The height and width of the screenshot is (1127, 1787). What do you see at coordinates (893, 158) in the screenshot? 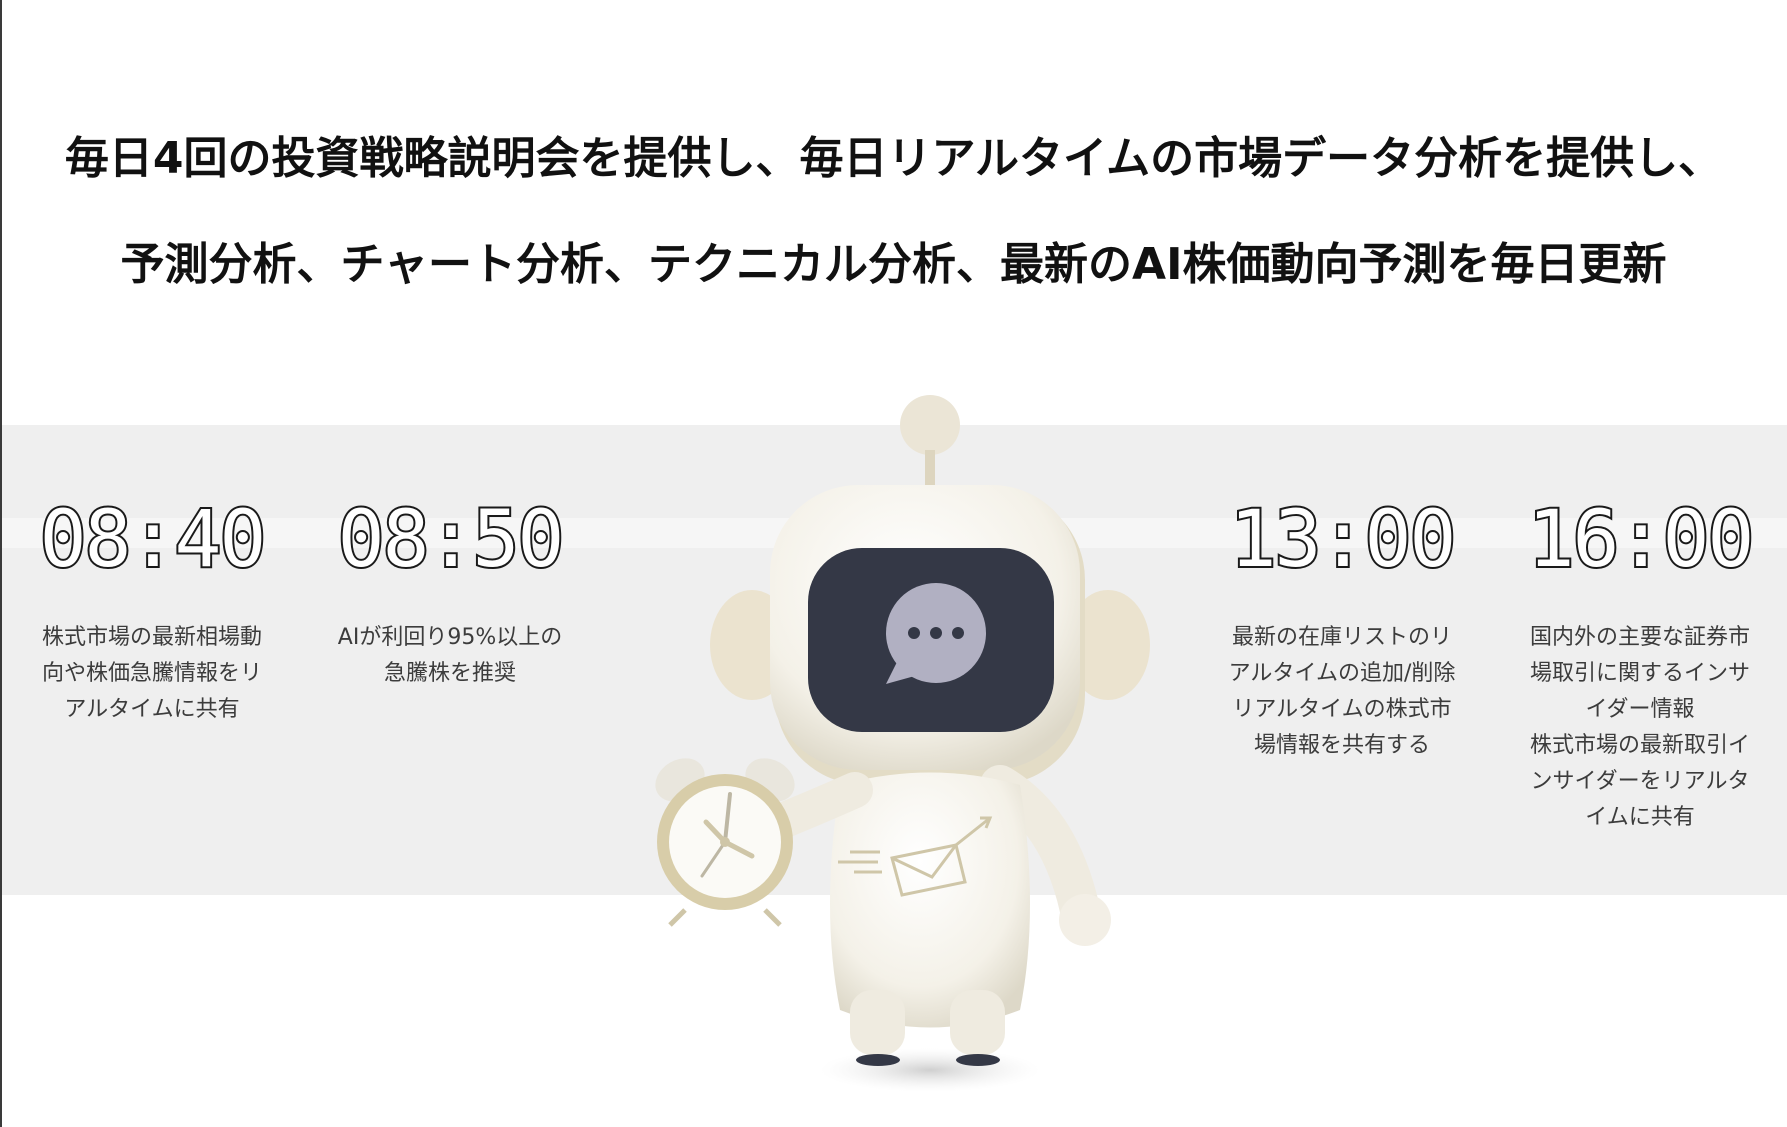
I see `headline-line-1: 毎日4回の投資戦略説明会を提供し、毎日リアルタイムの市場データ分析を提供し、` at bounding box center [893, 158].